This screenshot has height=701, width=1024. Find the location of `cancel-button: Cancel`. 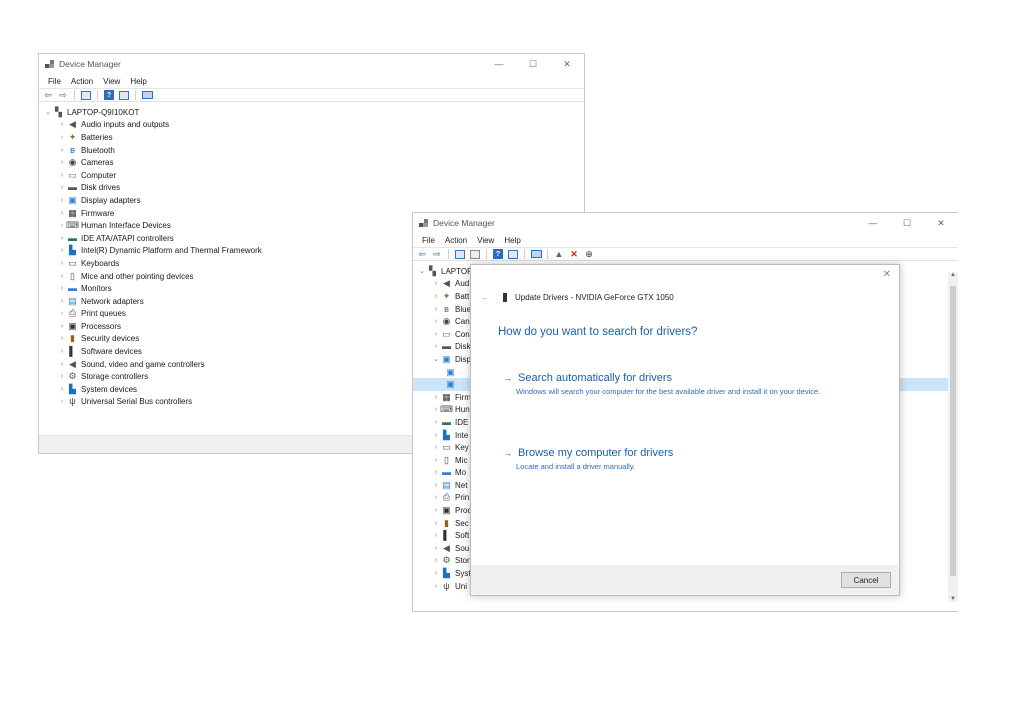

cancel-button: Cancel is located at coordinates (866, 580).